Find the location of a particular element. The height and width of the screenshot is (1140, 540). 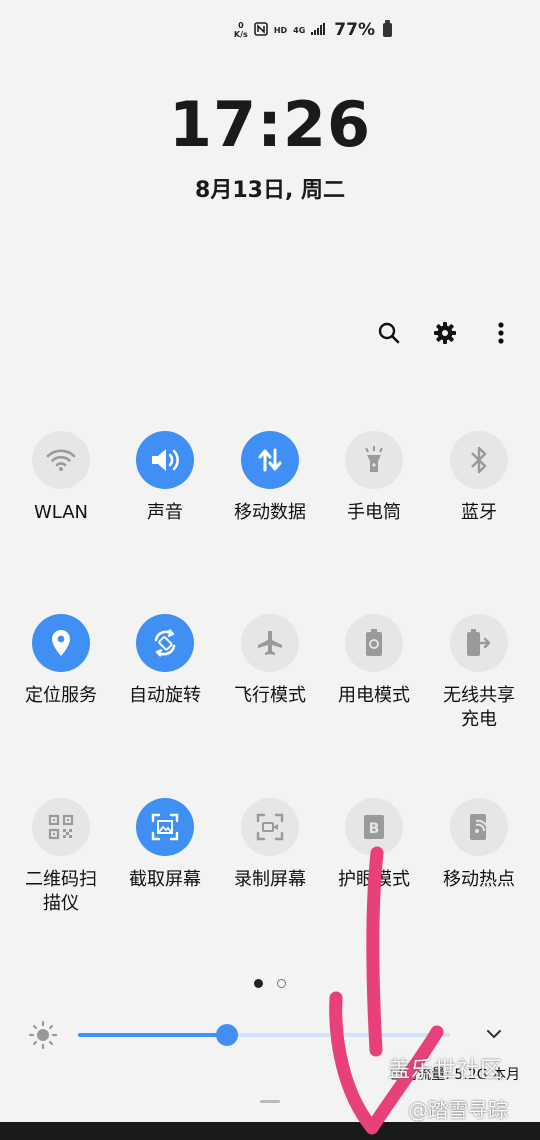

flashlight-icon is located at coordinates (374, 460).